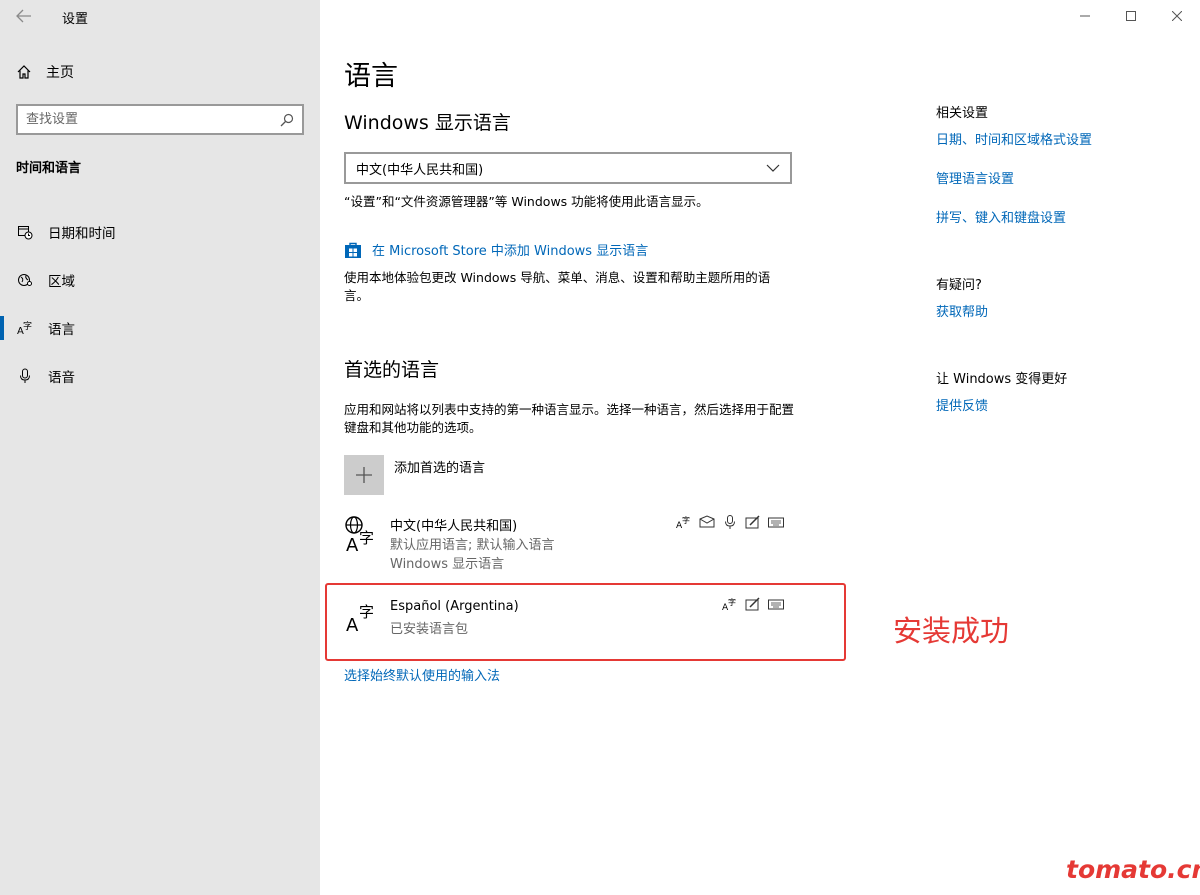 The height and width of the screenshot is (895, 1200). What do you see at coordinates (160, 376) in the screenshot?
I see `sidebar-item-speech: 语音` at bounding box center [160, 376].